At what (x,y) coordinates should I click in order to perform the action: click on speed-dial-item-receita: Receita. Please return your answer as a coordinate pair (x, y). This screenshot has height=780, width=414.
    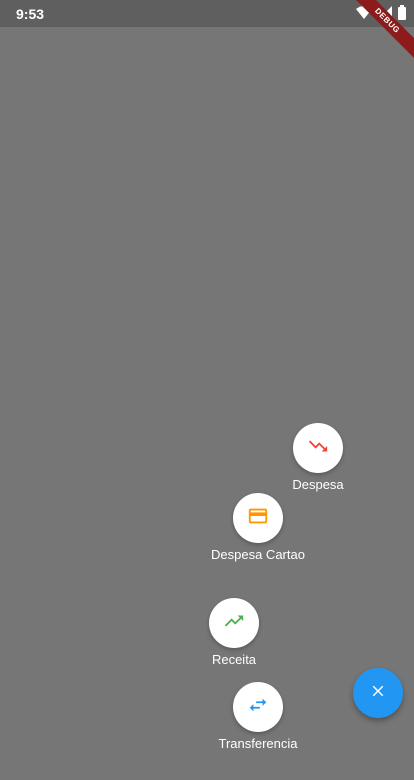
    Looking at the image, I should click on (234, 632).